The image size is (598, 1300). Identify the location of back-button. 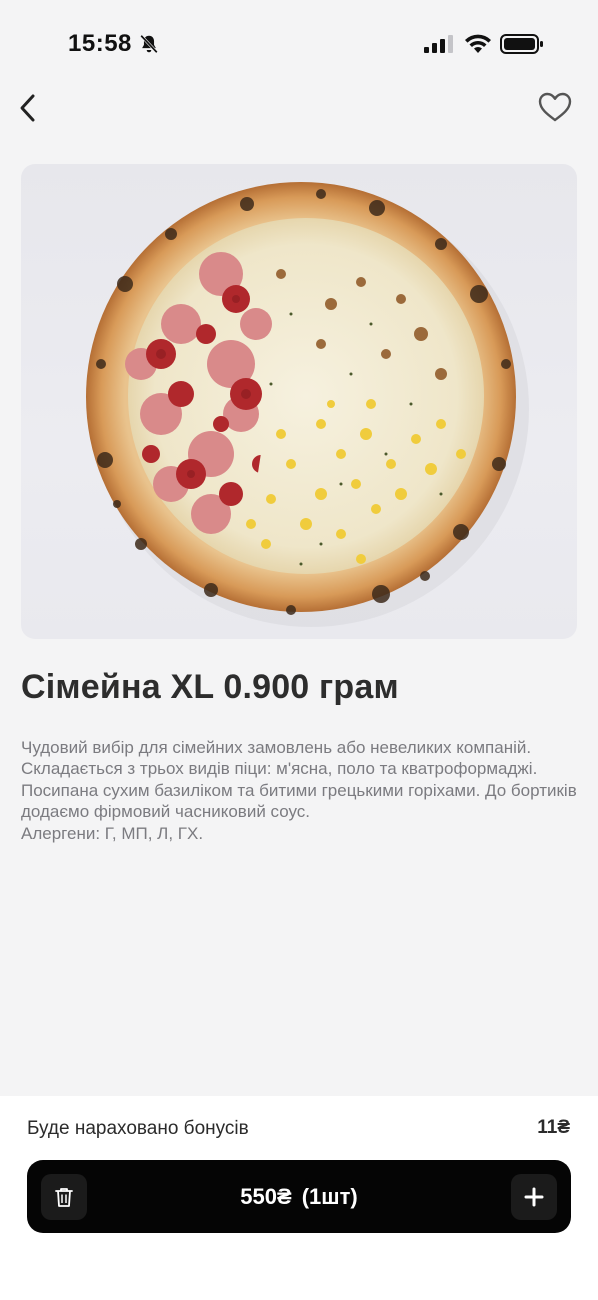
(28, 108).